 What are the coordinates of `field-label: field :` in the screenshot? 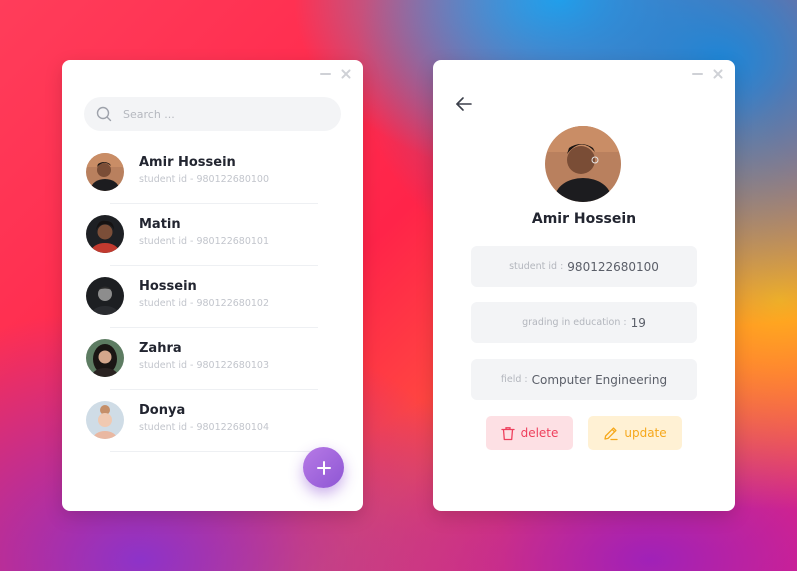 It's located at (514, 379).